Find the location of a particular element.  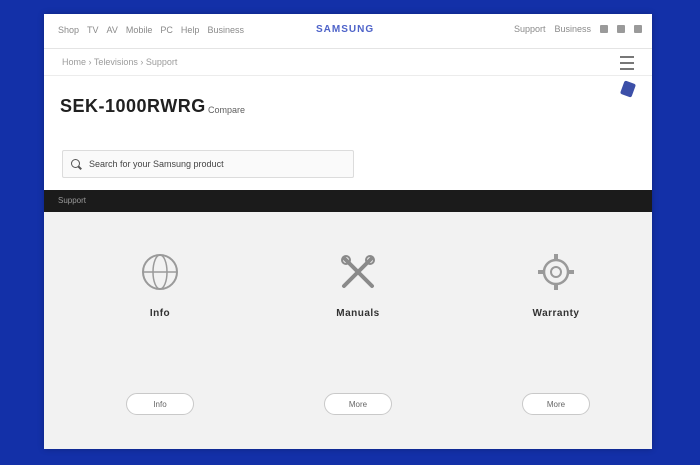

breadcrumb: Home › Televisions › Support is located at coordinates (119, 62).